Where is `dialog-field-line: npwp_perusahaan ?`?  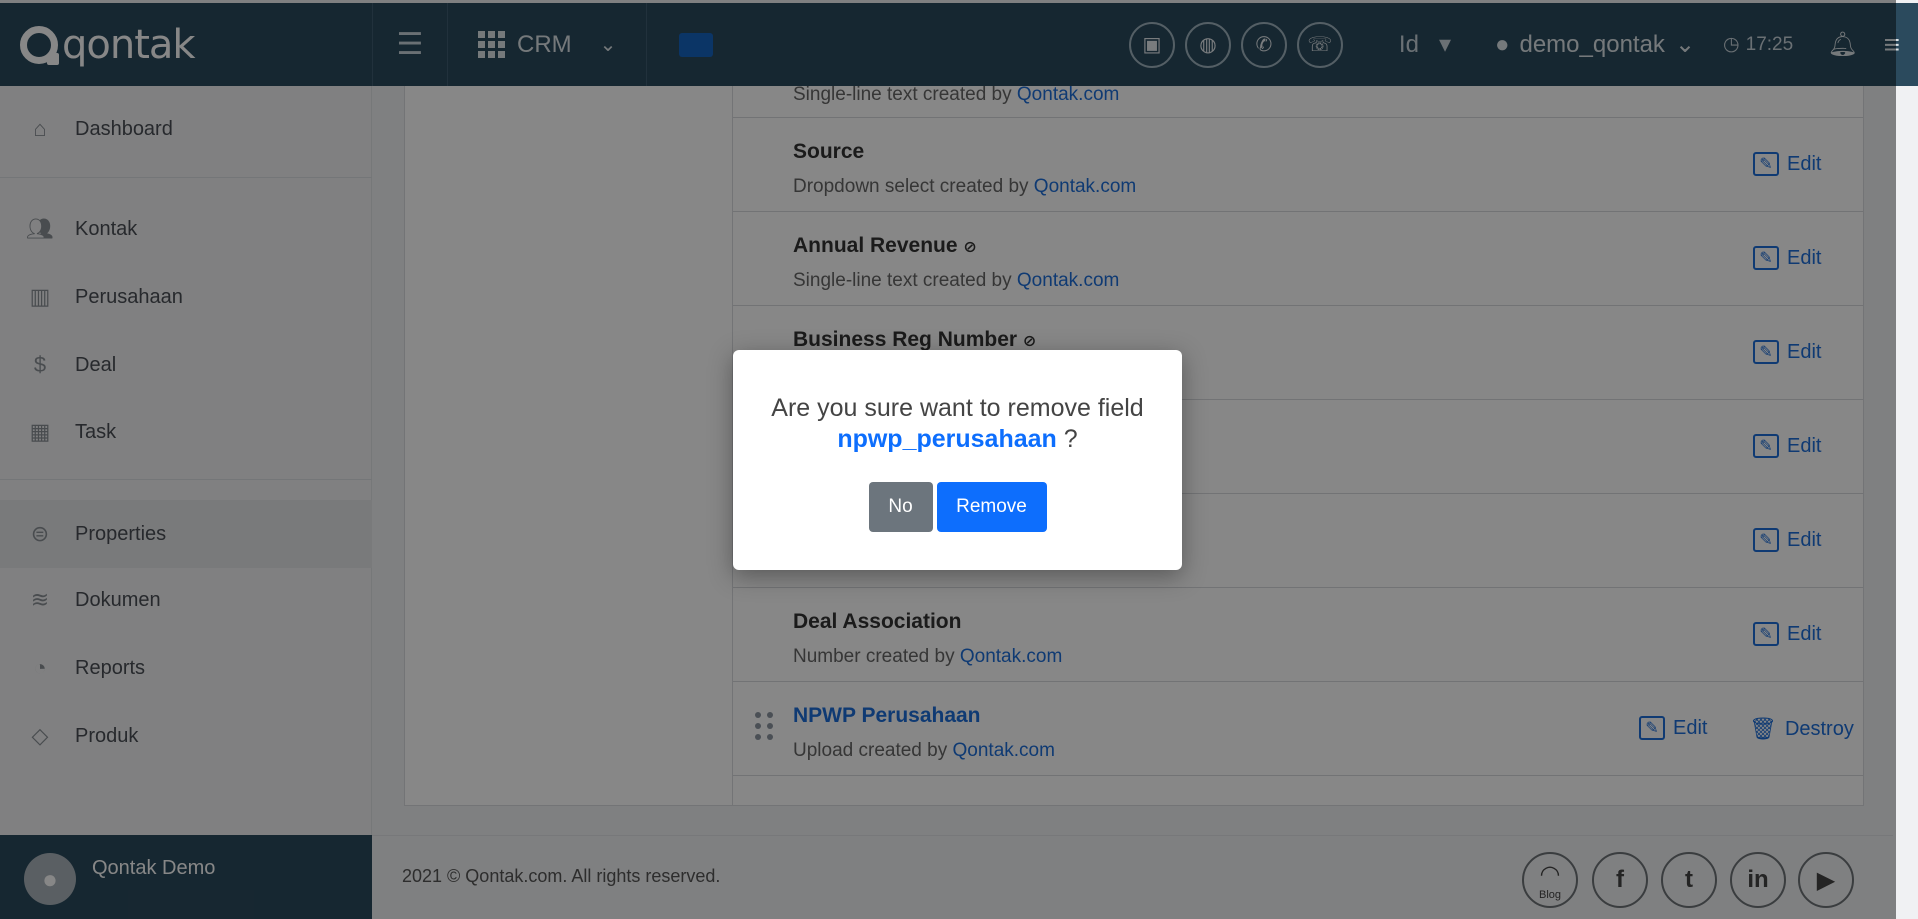
dialog-field-line: npwp_perusahaan ? is located at coordinates (957, 439).